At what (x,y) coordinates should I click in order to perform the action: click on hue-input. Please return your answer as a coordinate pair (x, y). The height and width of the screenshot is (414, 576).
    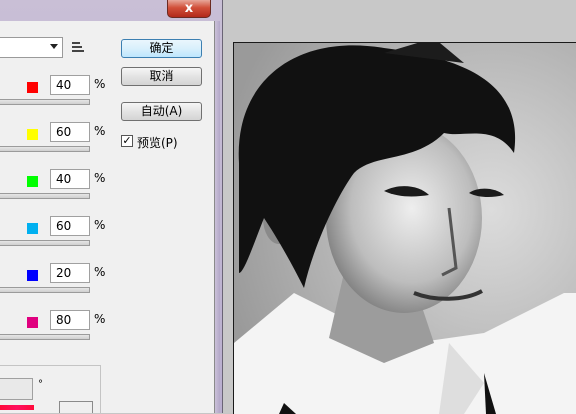
    Looking at the image, I should click on (16, 389).